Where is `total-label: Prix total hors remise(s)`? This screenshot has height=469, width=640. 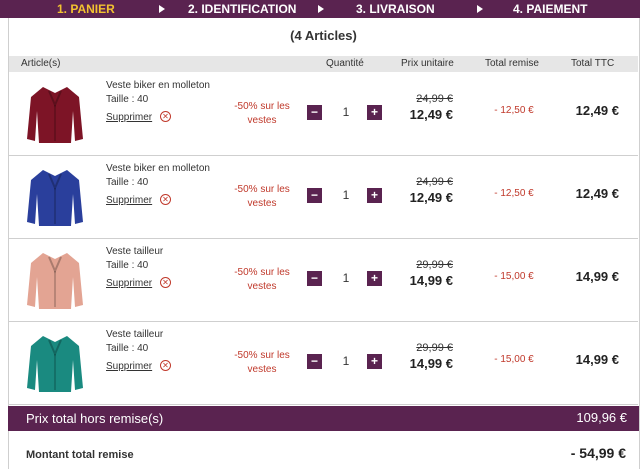
total-label: Prix total hors remise(s) is located at coordinates (95, 418).